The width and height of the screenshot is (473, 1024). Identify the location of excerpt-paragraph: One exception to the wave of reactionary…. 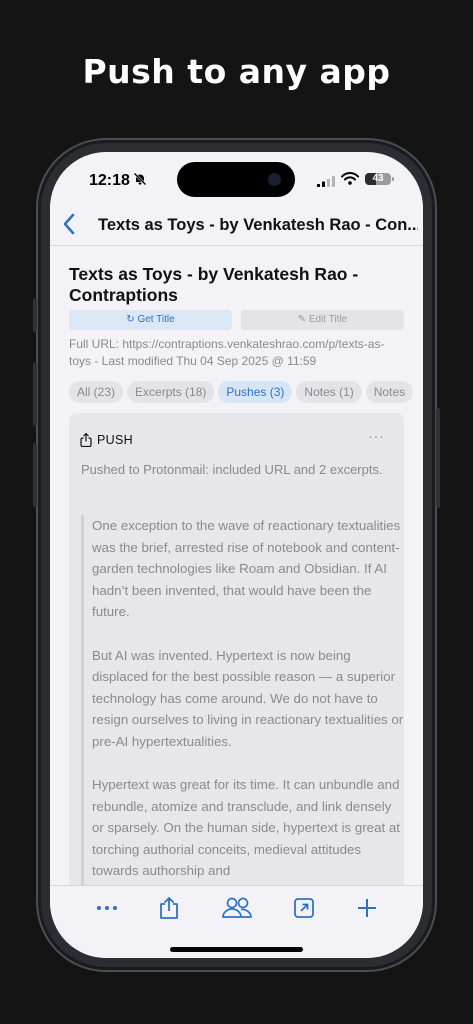
(246, 568).